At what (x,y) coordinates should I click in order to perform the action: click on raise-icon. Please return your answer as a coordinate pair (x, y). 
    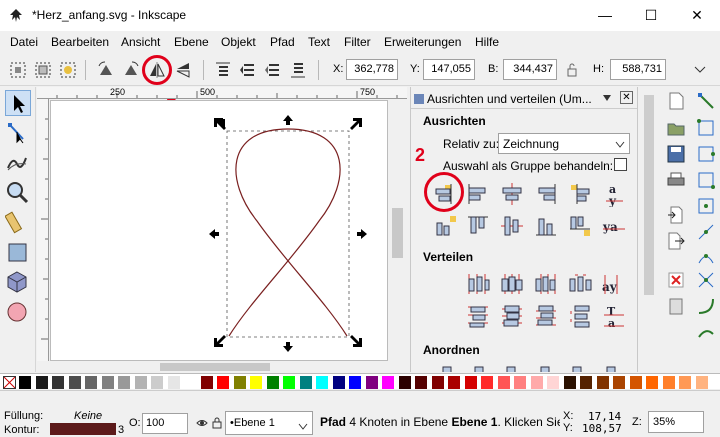
    Looking at the image, I should click on (248, 70).